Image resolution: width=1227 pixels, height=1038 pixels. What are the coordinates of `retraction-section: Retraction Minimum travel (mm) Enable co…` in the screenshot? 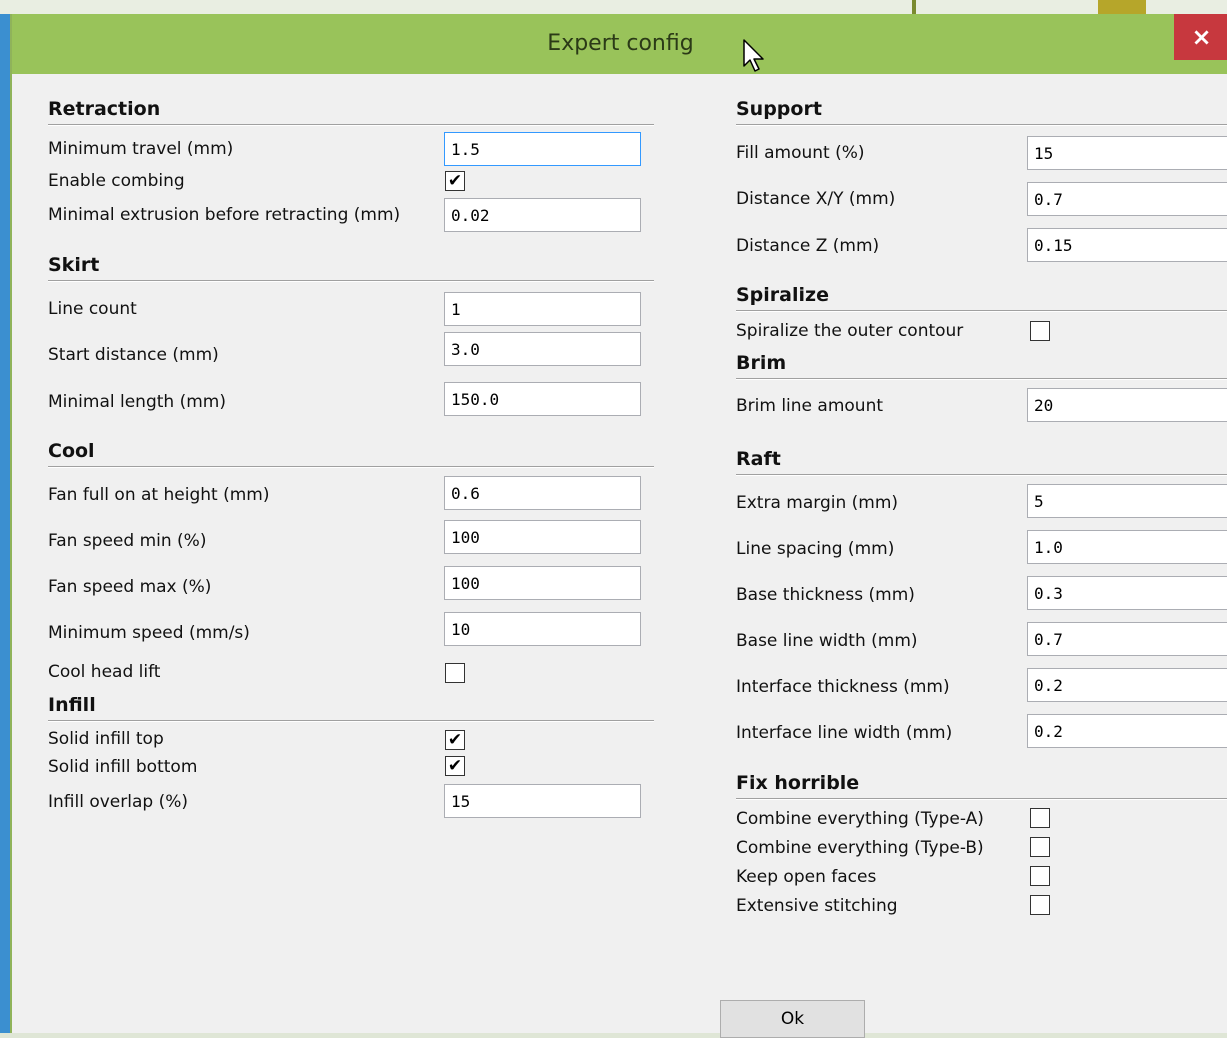 It's located at (351, 167).